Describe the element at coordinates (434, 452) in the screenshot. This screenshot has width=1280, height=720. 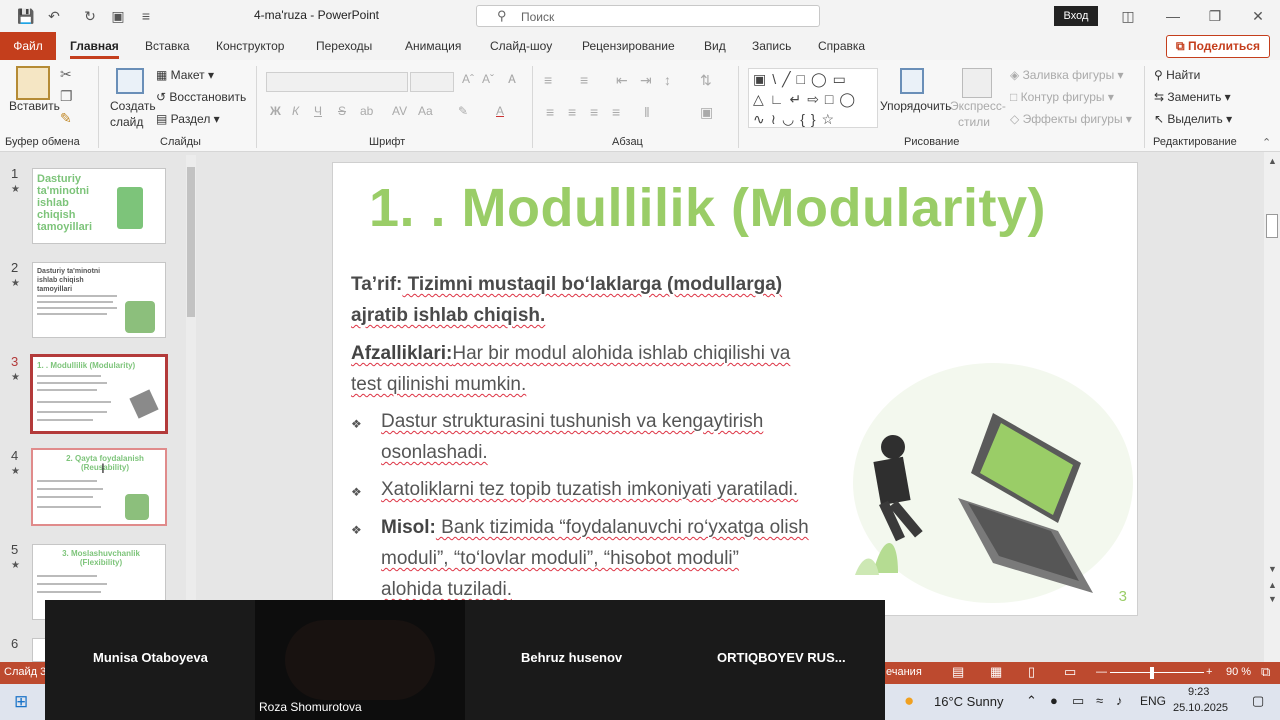
I see `bullet-1-line-2: osonlashadi.` at that location.